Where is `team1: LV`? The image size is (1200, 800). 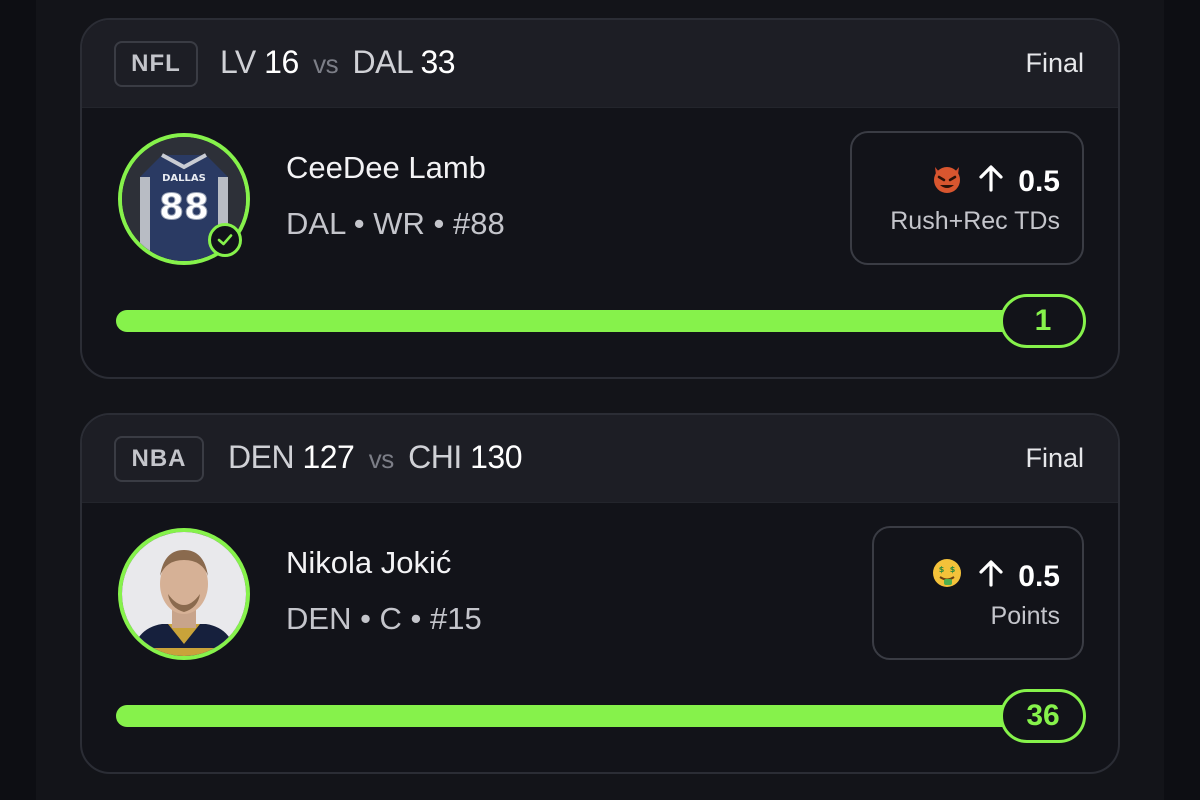
team1: LV is located at coordinates (238, 62).